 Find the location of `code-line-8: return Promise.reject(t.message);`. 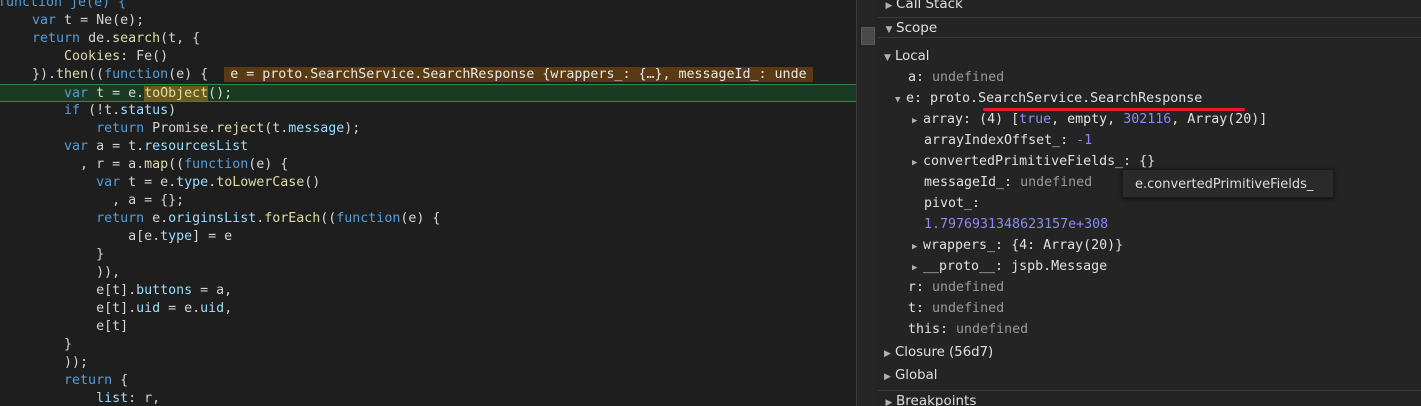

code-line-8: return Promise.reject(t.message); is located at coordinates (180, 128).